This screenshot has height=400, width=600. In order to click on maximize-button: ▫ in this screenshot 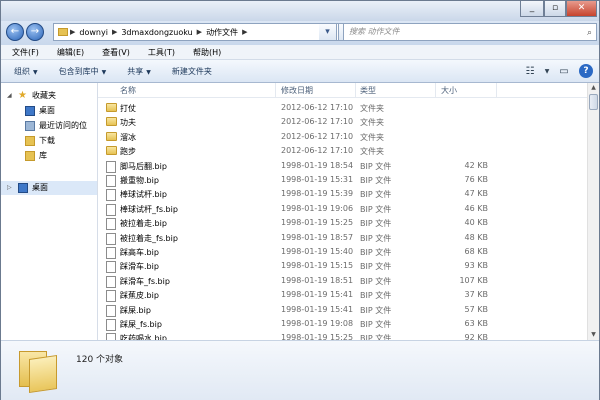, I will do `click(555, 9)`.